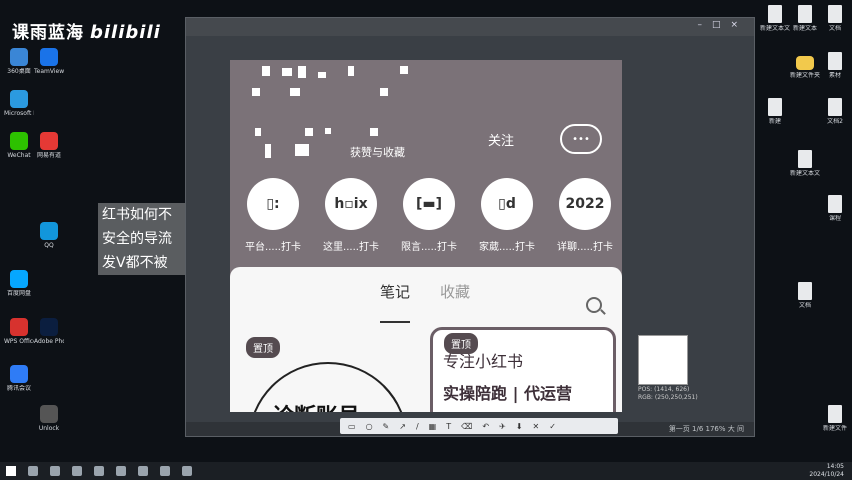 The height and width of the screenshot is (480, 852). I want to click on group-item: ▯: 平台.....打卡, so click(273, 215).